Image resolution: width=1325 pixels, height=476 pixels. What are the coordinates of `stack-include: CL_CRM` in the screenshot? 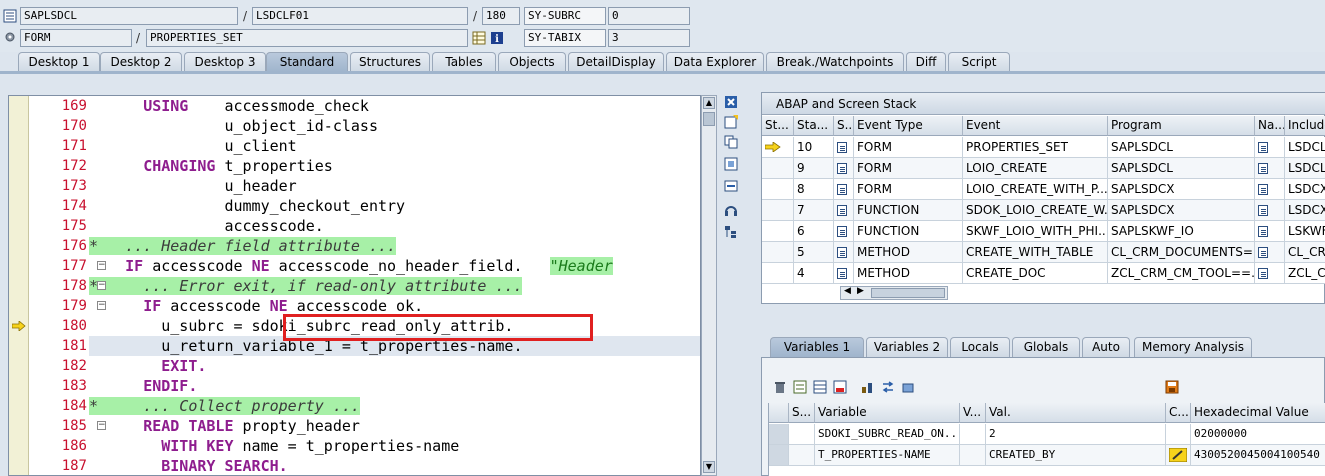 It's located at (1305, 252).